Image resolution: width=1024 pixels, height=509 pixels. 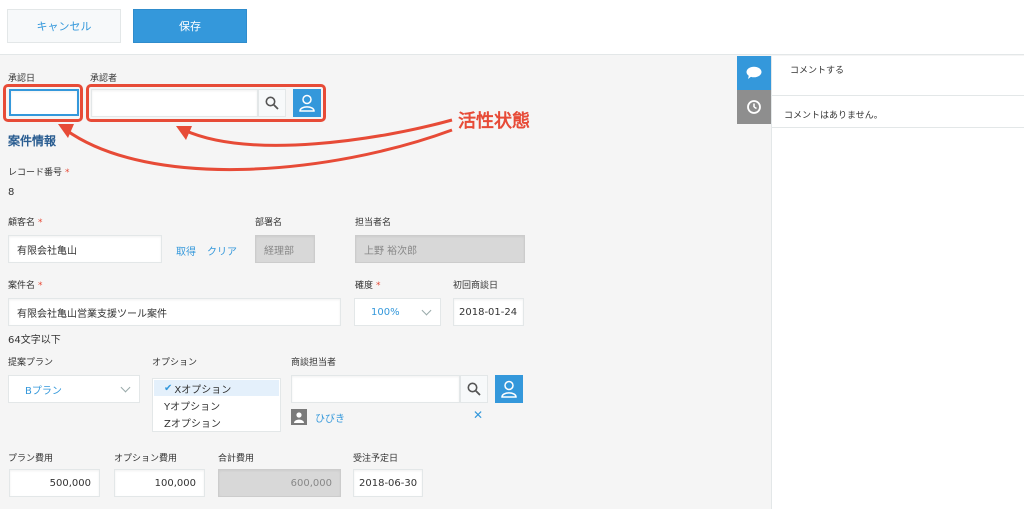 What do you see at coordinates (373, 223) in the screenshot?
I see `contact-label: 担当者名` at bounding box center [373, 223].